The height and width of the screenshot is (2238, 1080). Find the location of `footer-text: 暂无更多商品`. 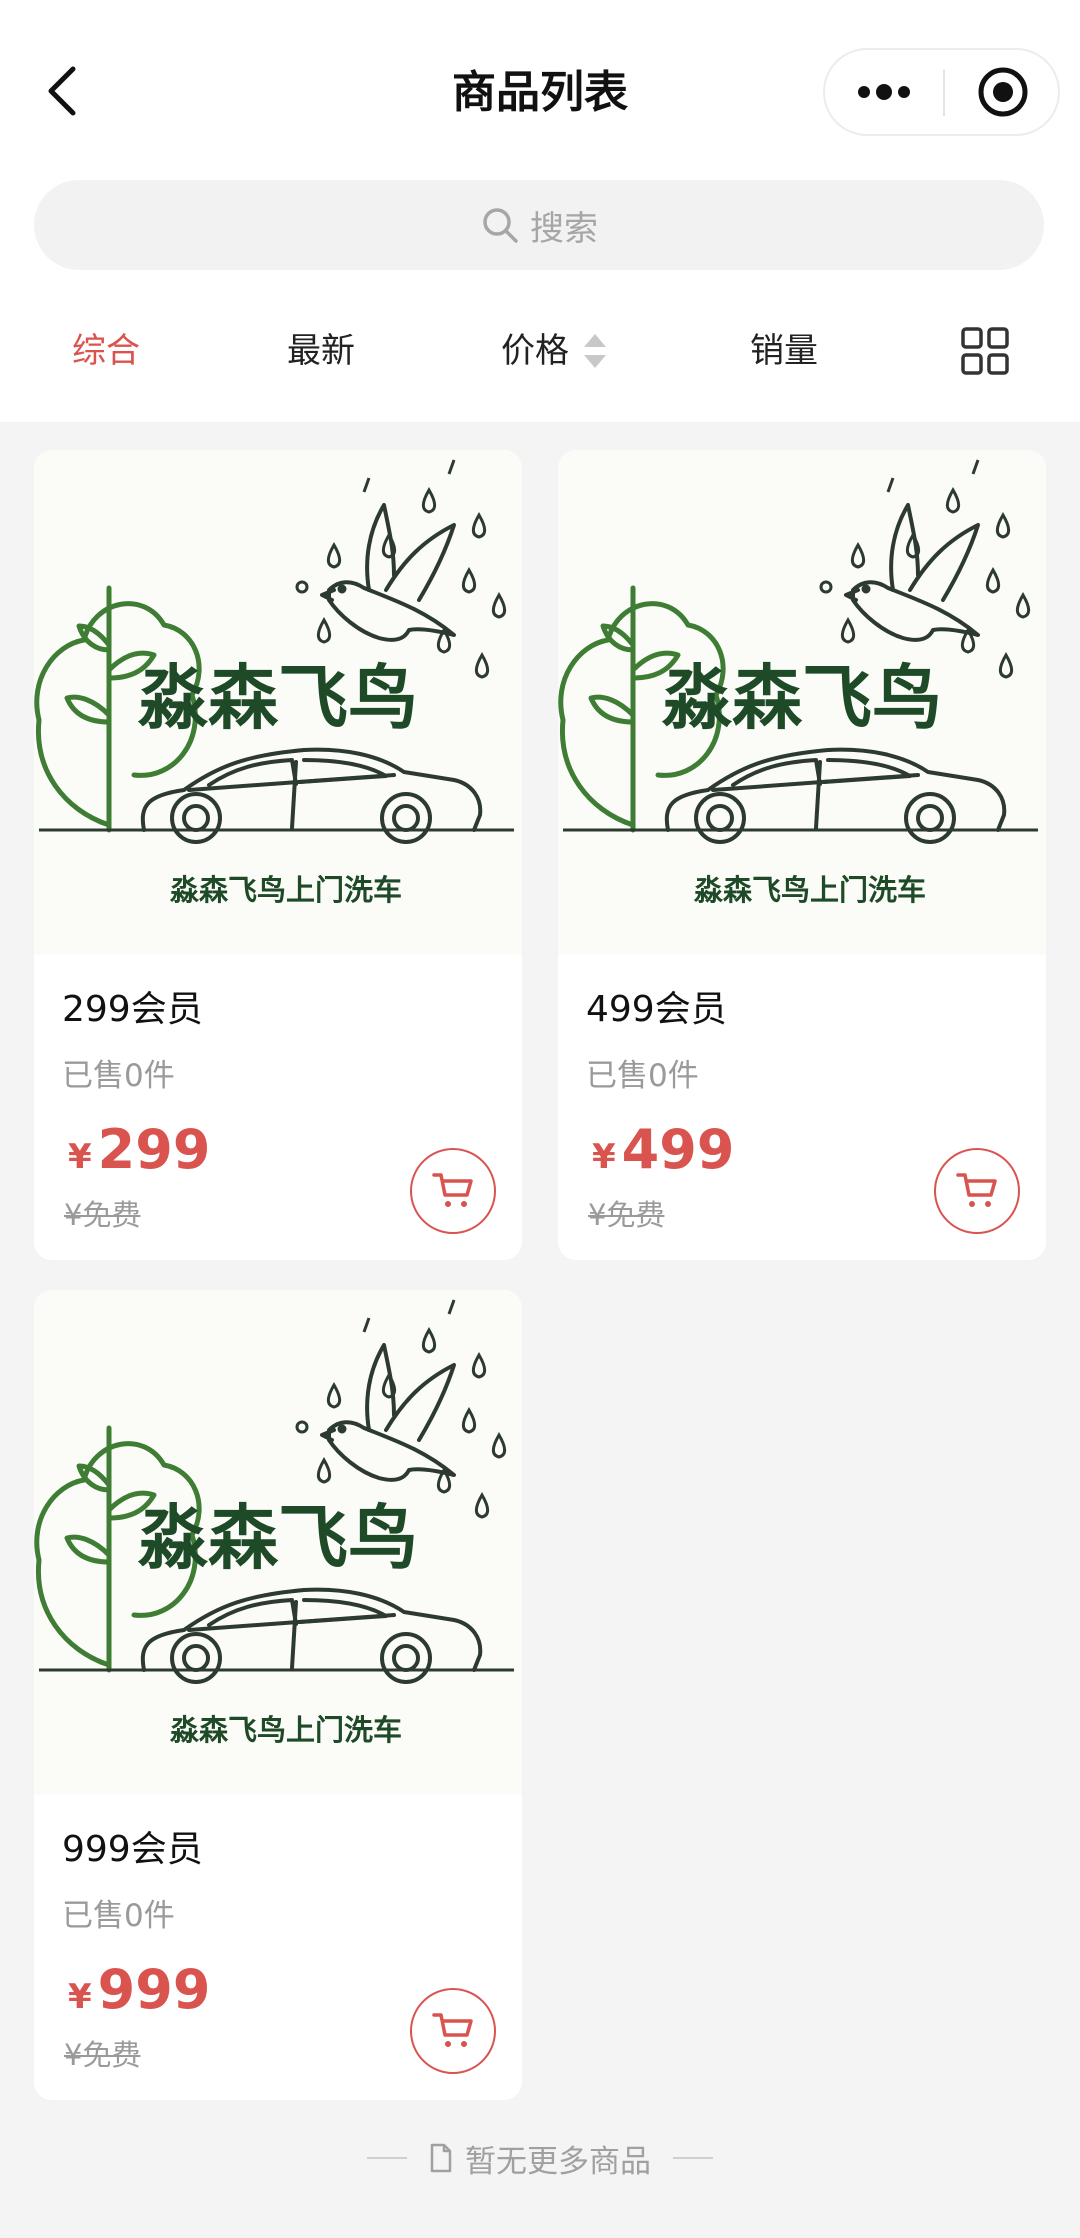

footer-text: 暂无更多商品 is located at coordinates (558, 2161).